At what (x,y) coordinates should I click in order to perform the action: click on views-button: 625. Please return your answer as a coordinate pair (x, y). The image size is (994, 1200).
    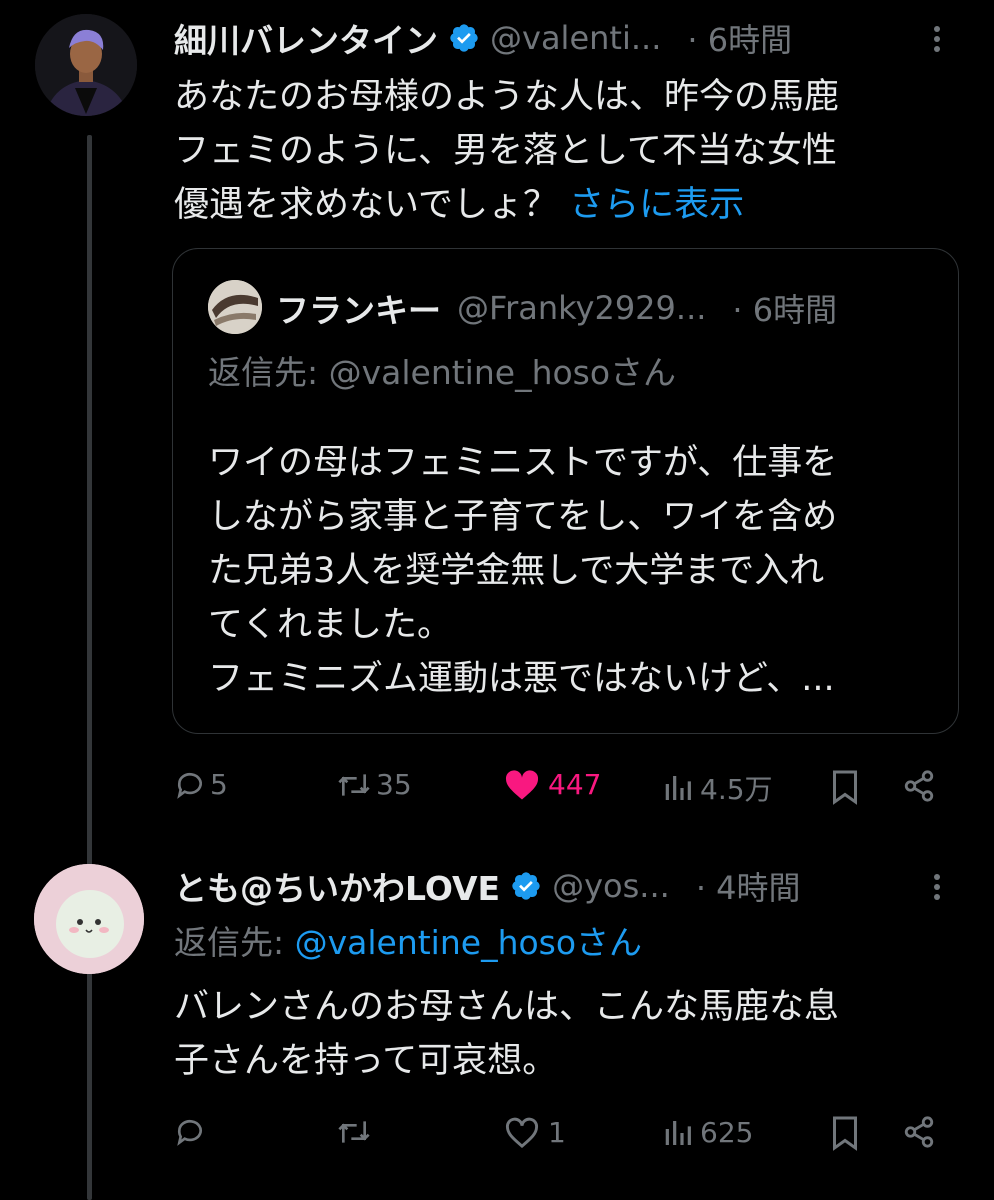
    Looking at the image, I should click on (707, 1132).